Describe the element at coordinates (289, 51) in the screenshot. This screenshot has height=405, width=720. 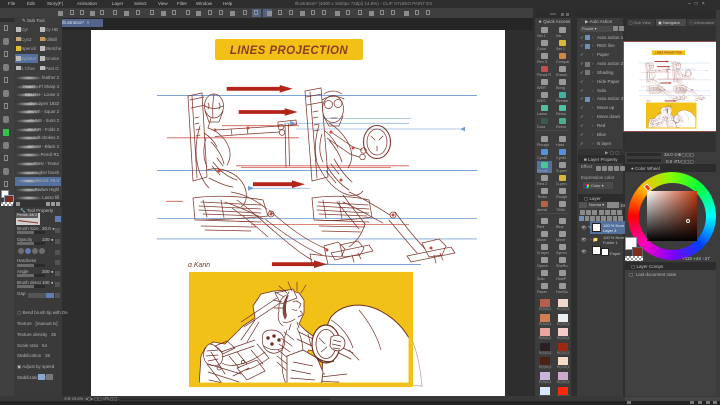
I see `svg-text: LINES PROJECTION` at that location.